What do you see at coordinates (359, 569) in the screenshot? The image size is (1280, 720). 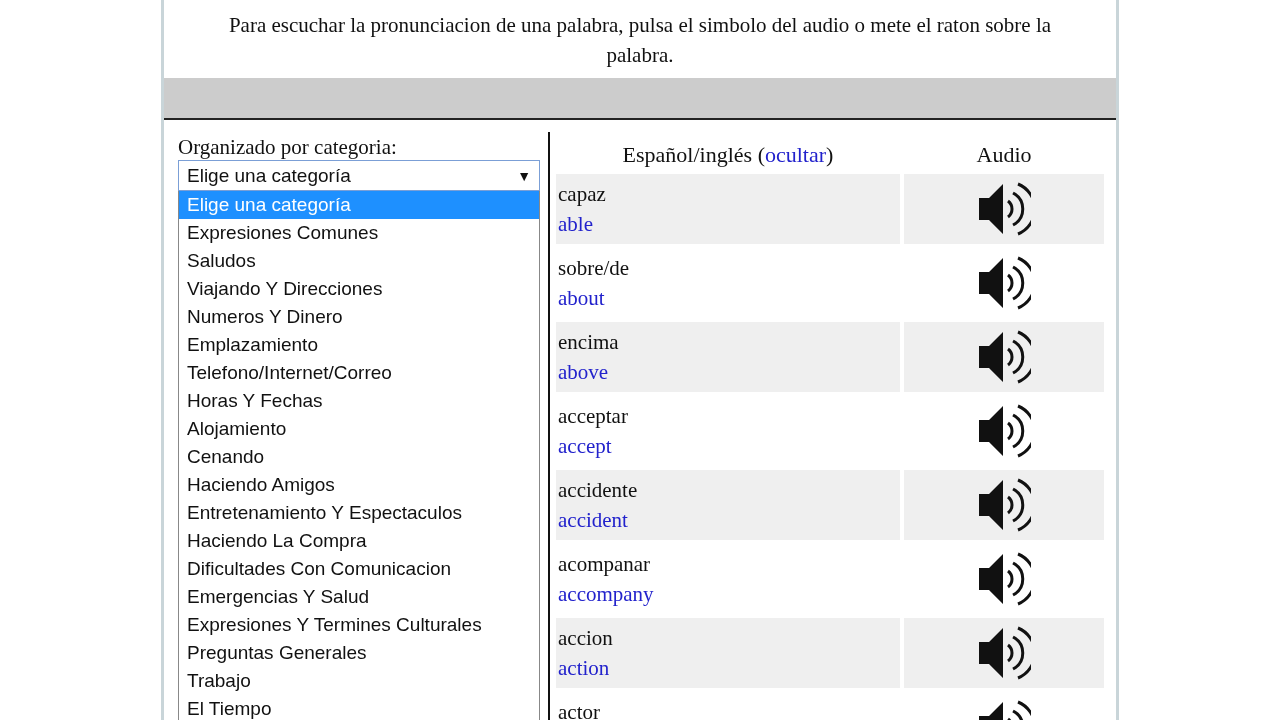 I see `category-option: Dificultades Con Comunicacion` at bounding box center [359, 569].